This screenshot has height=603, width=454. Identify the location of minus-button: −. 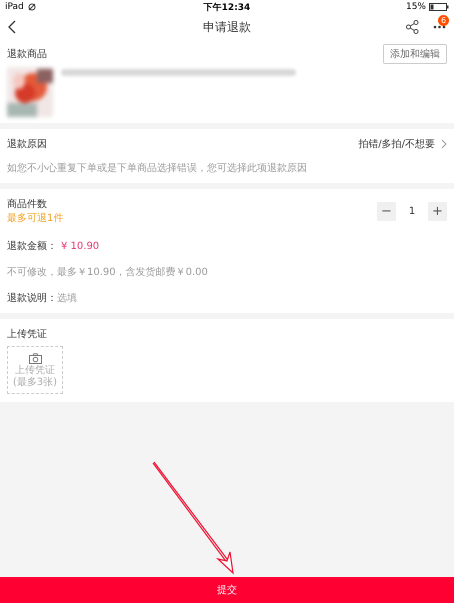
(386, 211).